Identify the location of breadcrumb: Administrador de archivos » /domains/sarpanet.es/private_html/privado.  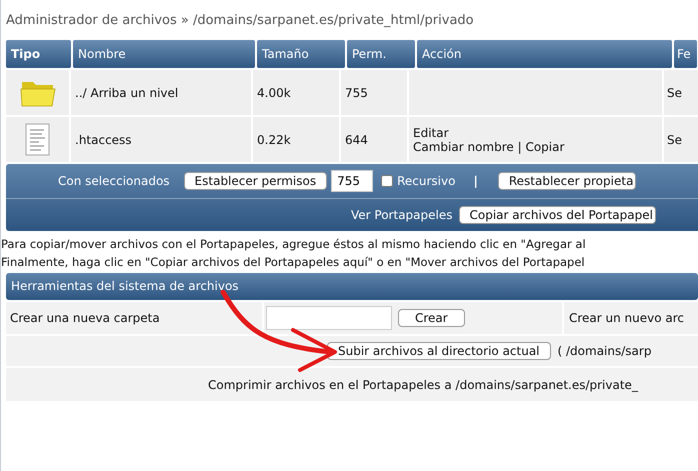
(240, 20).